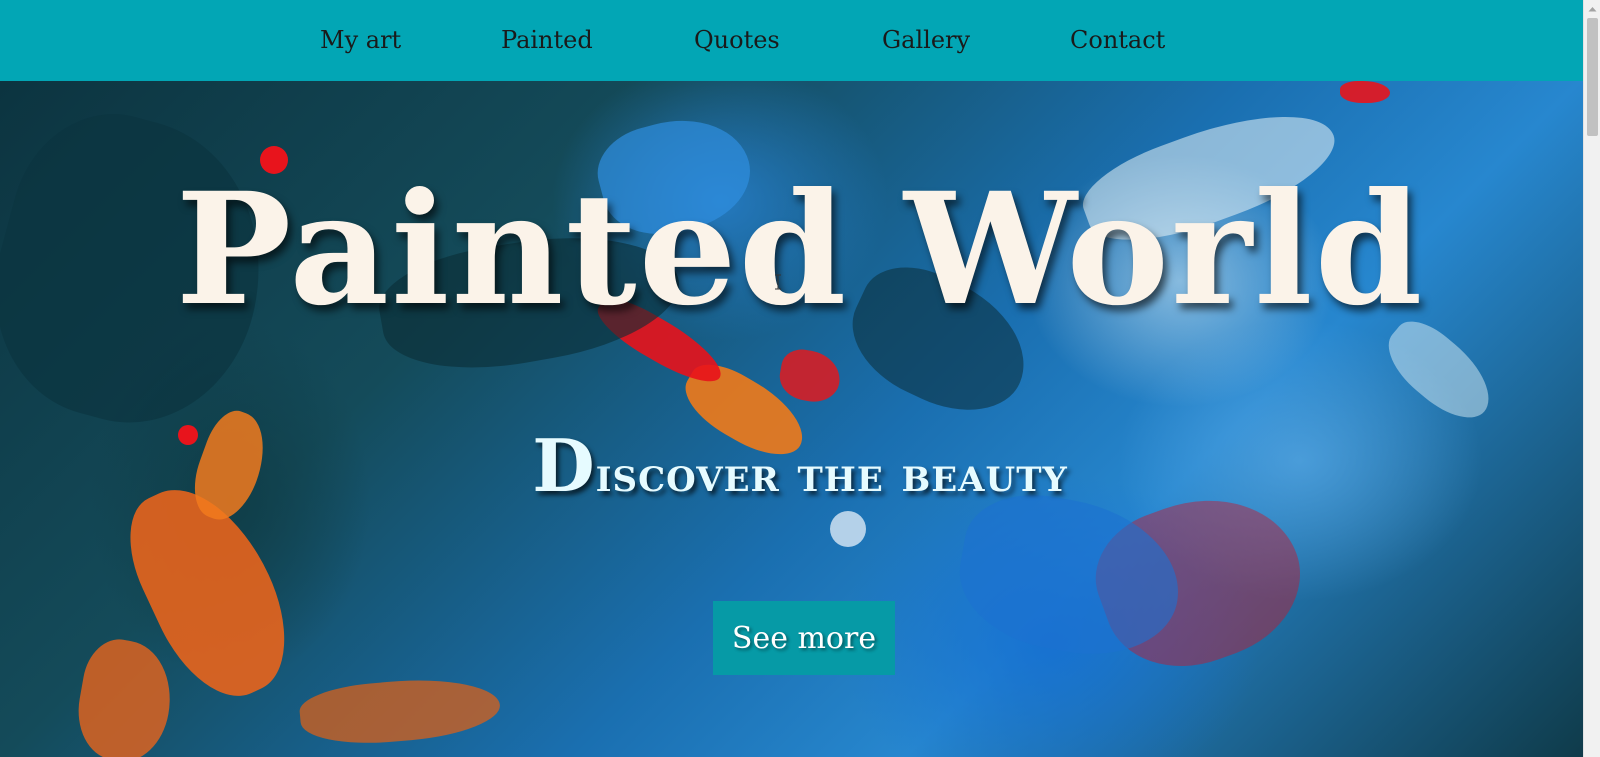  I want to click on hero-subtitle-initial: D, so click(564, 465).